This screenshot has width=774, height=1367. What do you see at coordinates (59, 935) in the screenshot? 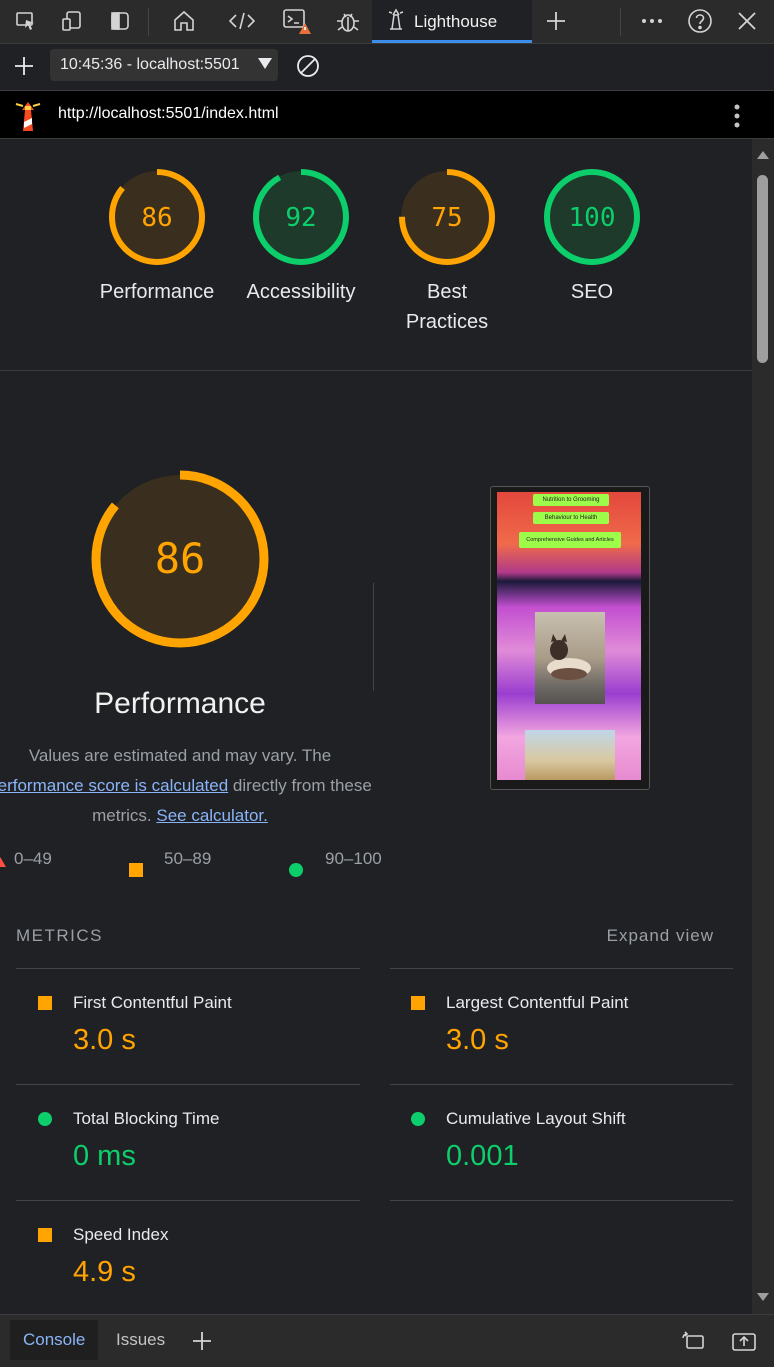
I see `metrics-heading: METRICS` at bounding box center [59, 935].